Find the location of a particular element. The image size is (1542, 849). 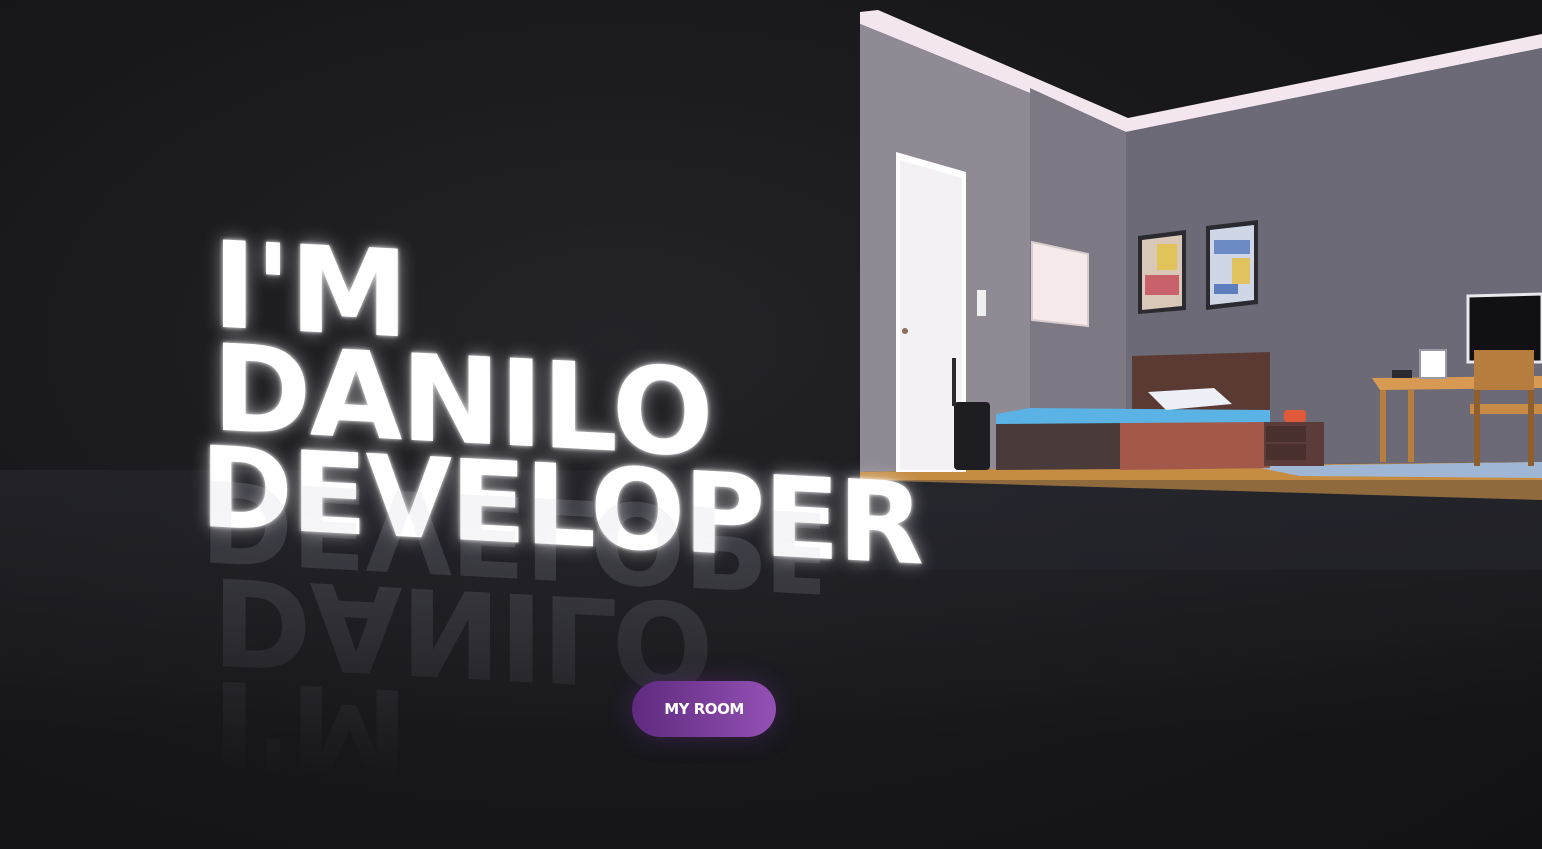

desk-leg-left is located at coordinates (1383, 426).